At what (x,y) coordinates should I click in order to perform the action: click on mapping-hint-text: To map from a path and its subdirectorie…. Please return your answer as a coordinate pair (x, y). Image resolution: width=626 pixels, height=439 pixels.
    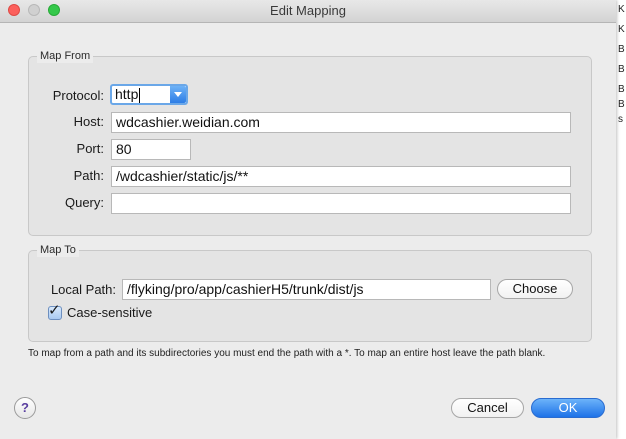
    Looking at the image, I should click on (287, 353).